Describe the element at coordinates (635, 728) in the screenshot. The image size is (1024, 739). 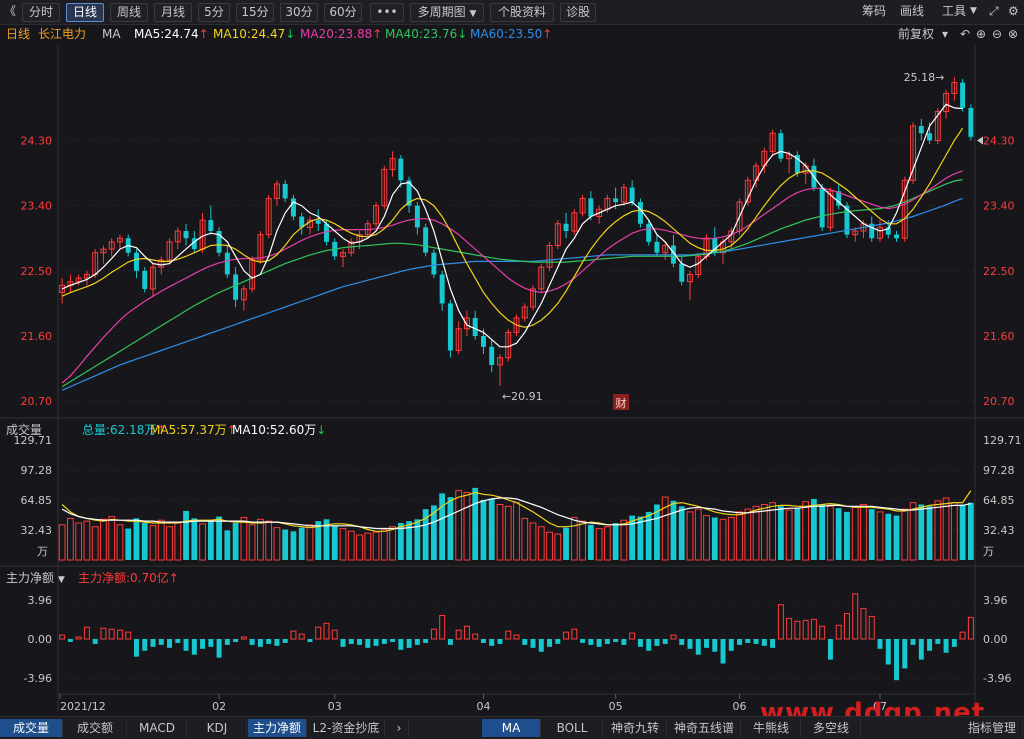
I see `tab-nine-turn: 神奇九转` at that location.